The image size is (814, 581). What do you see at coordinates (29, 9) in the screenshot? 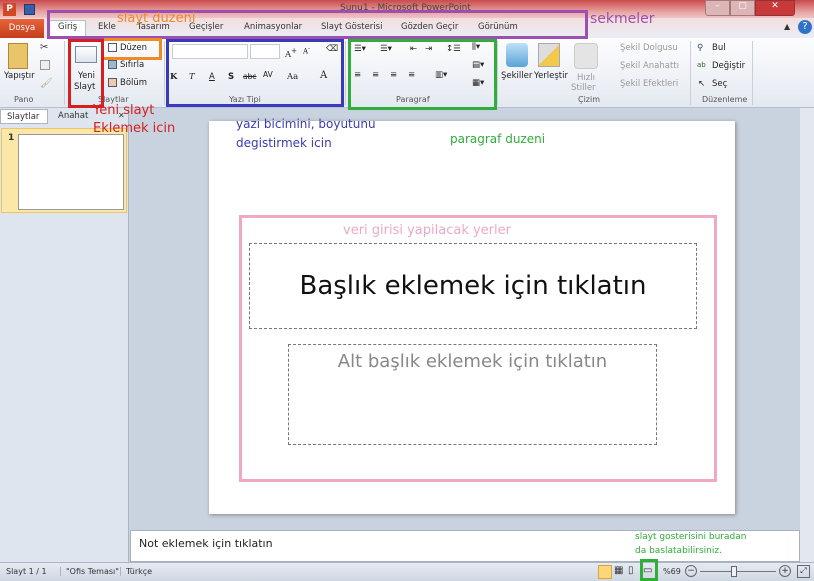
I see `save-icon` at bounding box center [29, 9].